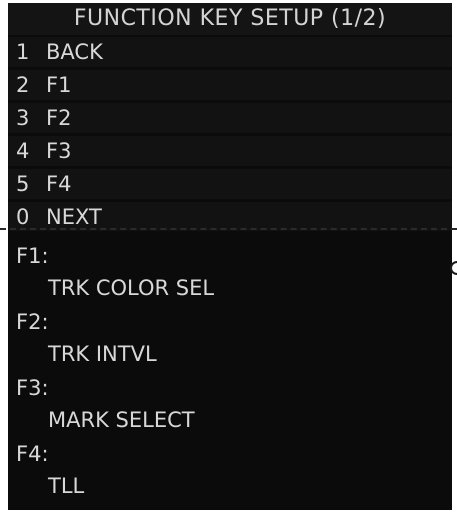  I want to click on menu-item-label: F2, so click(59, 118).